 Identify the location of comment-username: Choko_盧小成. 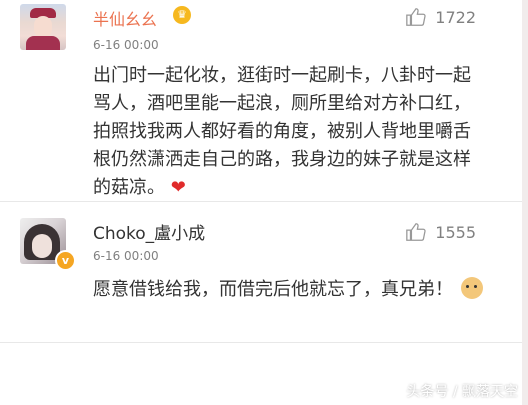
(149, 231).